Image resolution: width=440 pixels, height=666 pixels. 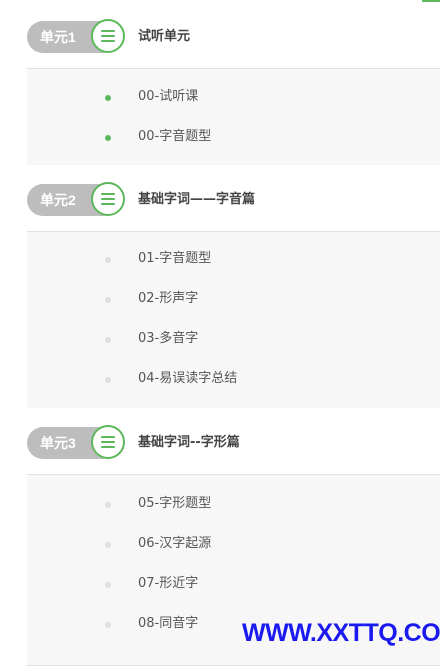 I want to click on lesson-item: 03-多音字, so click(x=233, y=340).